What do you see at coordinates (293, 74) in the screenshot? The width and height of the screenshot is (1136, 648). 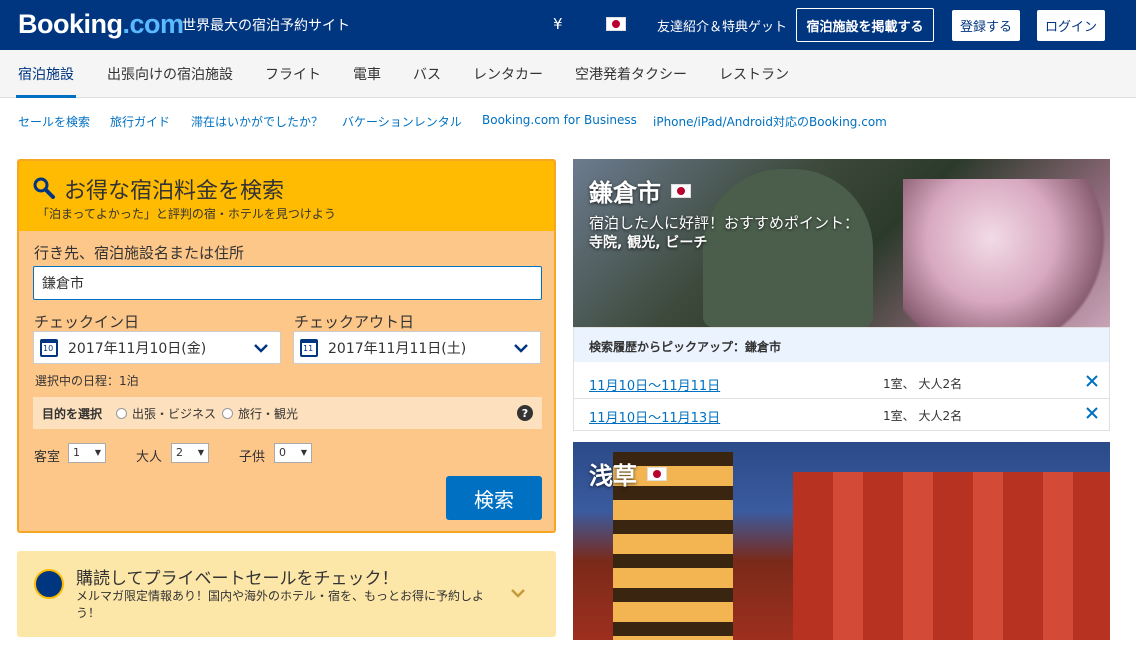 I see `tab-flights: フライト` at bounding box center [293, 74].